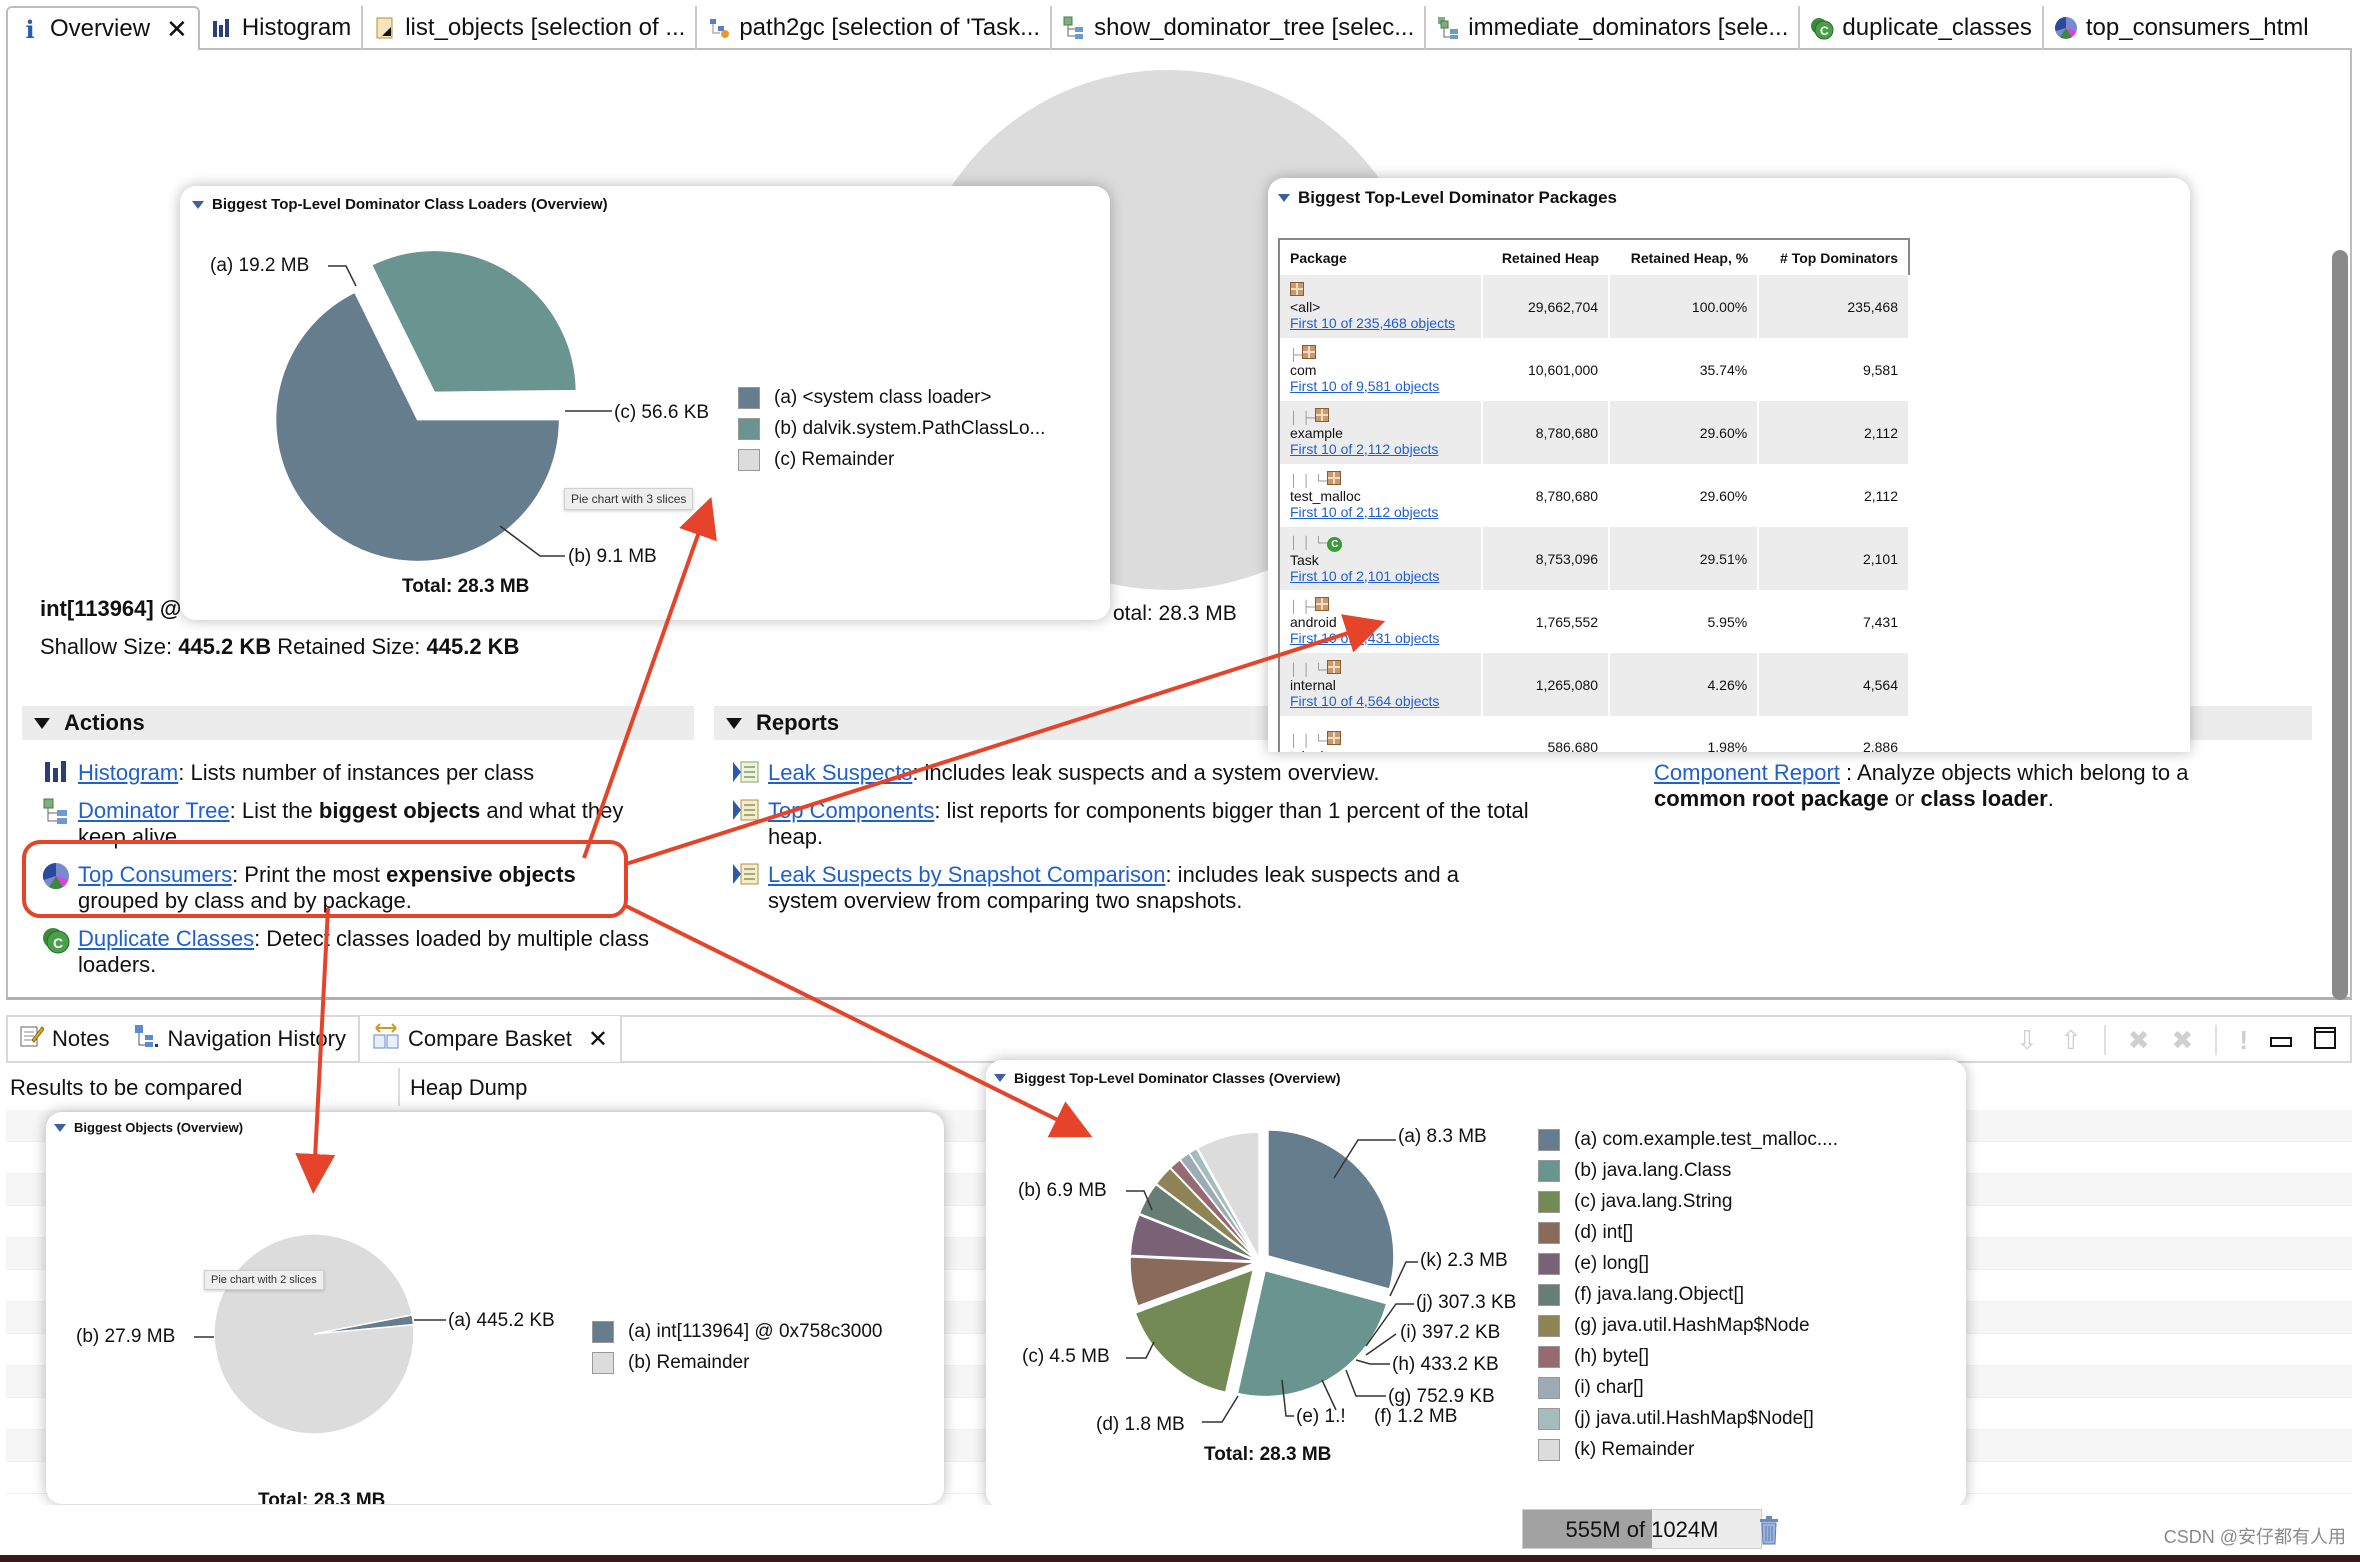 The height and width of the screenshot is (1562, 2360). I want to click on compare-icon: !, so click(2243, 1040).